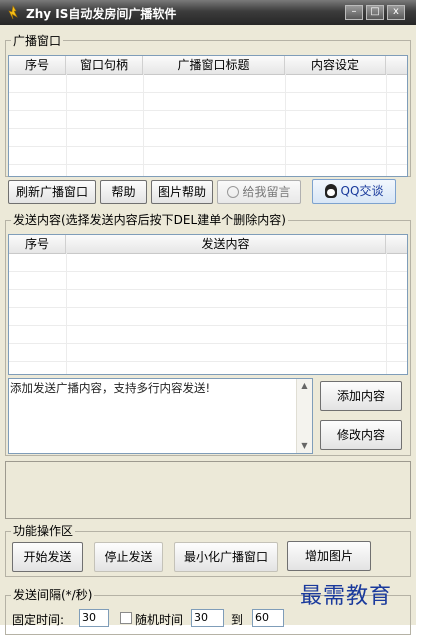 The image size is (424, 635). What do you see at coordinates (208, 12) in the screenshot?
I see `title-bar: Zhy IS自动发房间广播软件 – □ x` at bounding box center [208, 12].